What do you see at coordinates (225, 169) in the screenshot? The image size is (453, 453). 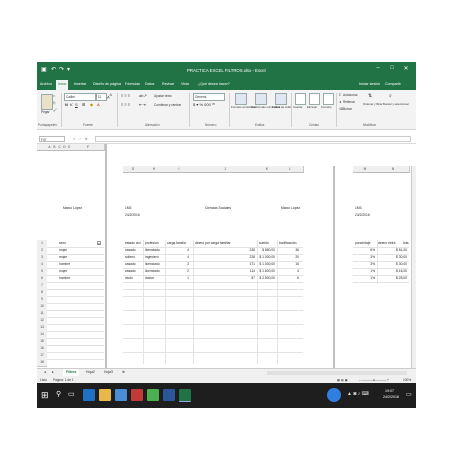 I see `column-header-j: J` at bounding box center [225, 169].